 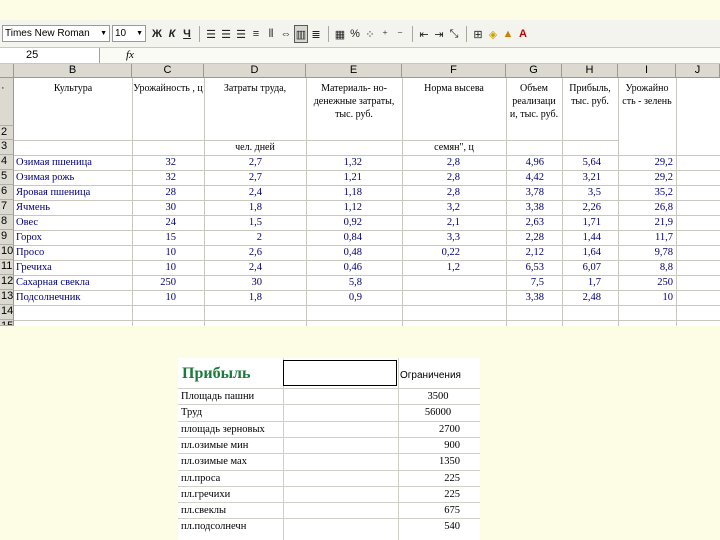 What do you see at coordinates (335, 208) in the screenshot?
I see `value-cell: 1,12` at bounding box center [335, 208].